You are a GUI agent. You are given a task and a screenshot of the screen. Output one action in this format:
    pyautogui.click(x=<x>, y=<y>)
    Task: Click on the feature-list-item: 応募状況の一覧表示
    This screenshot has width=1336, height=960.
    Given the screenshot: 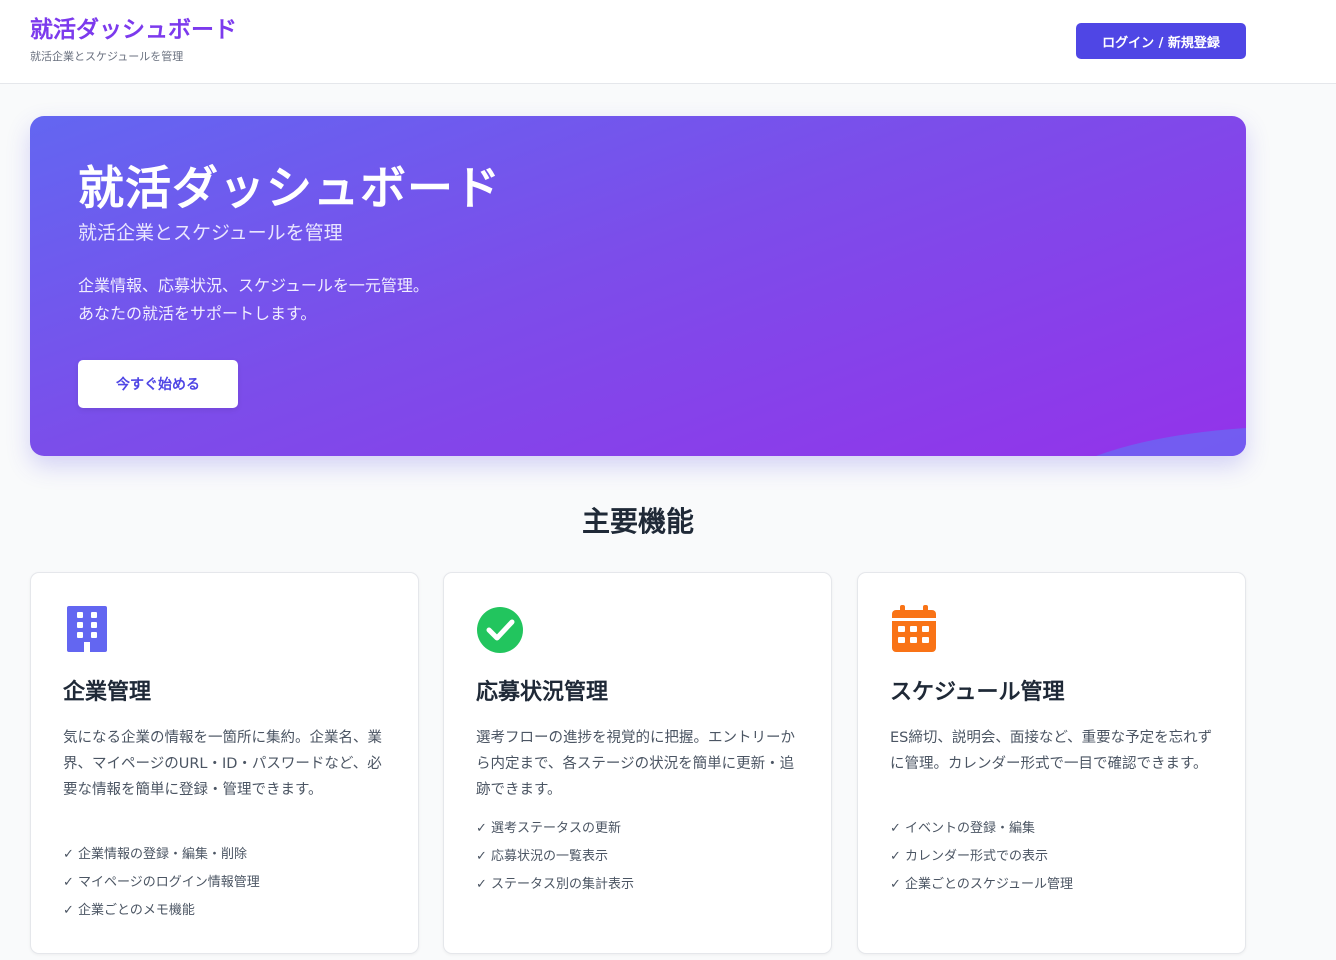 What is the action you would take?
    pyautogui.click(x=555, y=857)
    